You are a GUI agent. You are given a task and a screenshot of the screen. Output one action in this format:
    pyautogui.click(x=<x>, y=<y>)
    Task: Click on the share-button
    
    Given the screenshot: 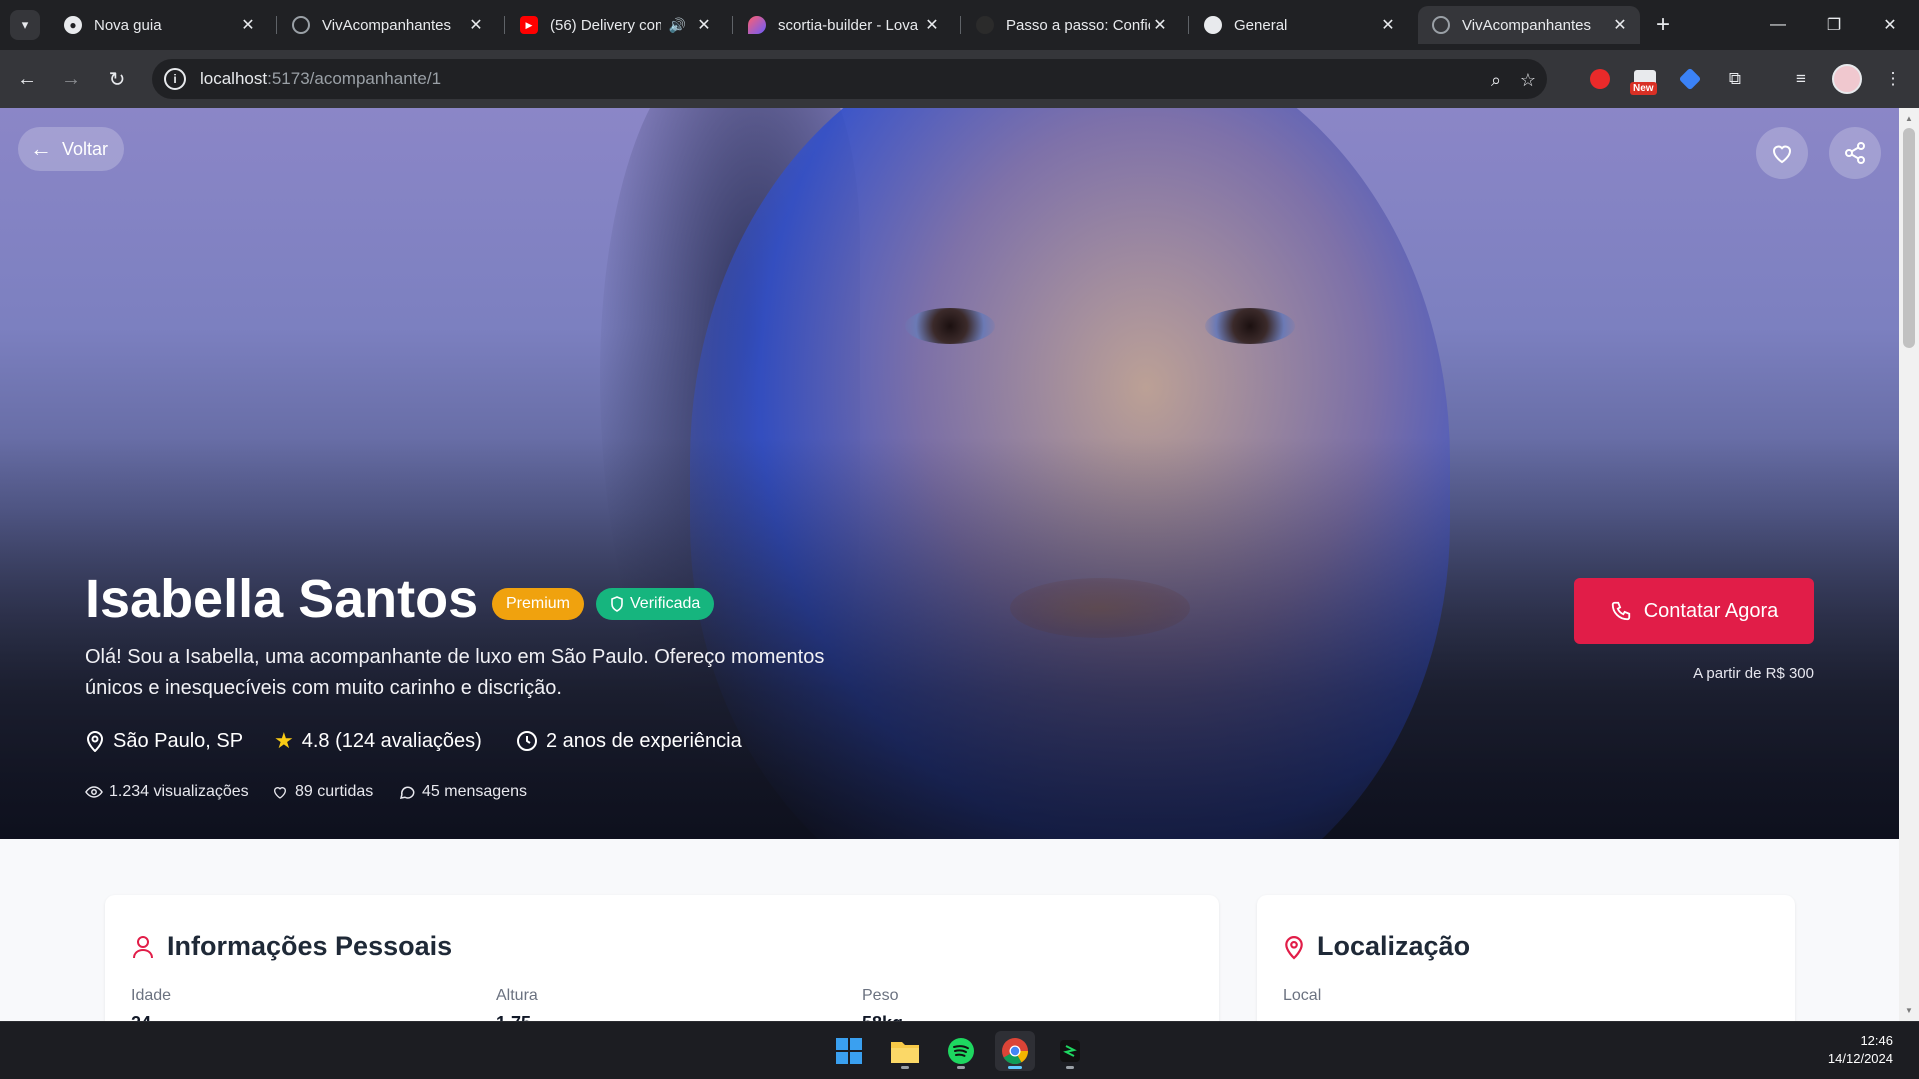 What is the action you would take?
    pyautogui.click(x=1855, y=153)
    